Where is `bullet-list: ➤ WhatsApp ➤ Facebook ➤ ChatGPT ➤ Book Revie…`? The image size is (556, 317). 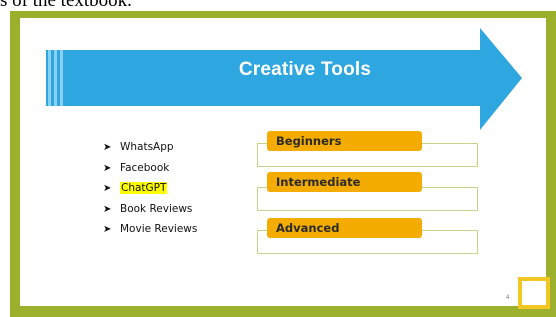 bullet-list: ➤ WhatsApp ➤ Facebook ➤ ChatGPT ➤ Book Revie… is located at coordinates (150, 188).